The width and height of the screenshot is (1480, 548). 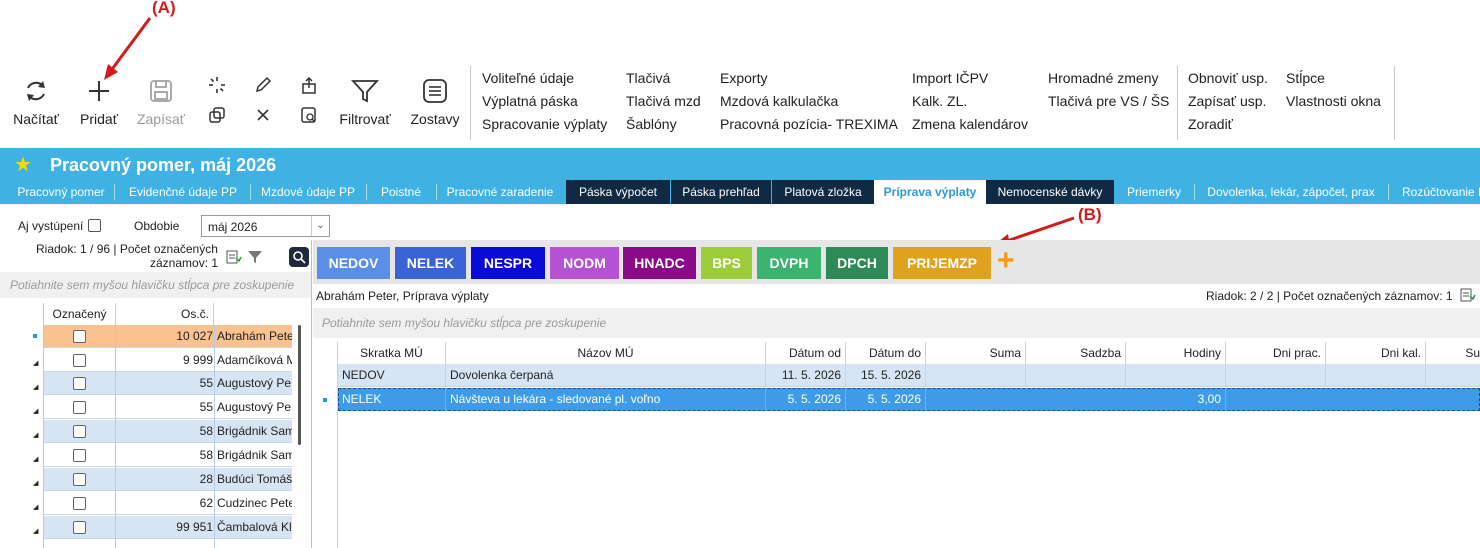 What do you see at coordinates (168, 360) in the screenshot?
I see `table-row: 9 999 Adamčíková M` at bounding box center [168, 360].